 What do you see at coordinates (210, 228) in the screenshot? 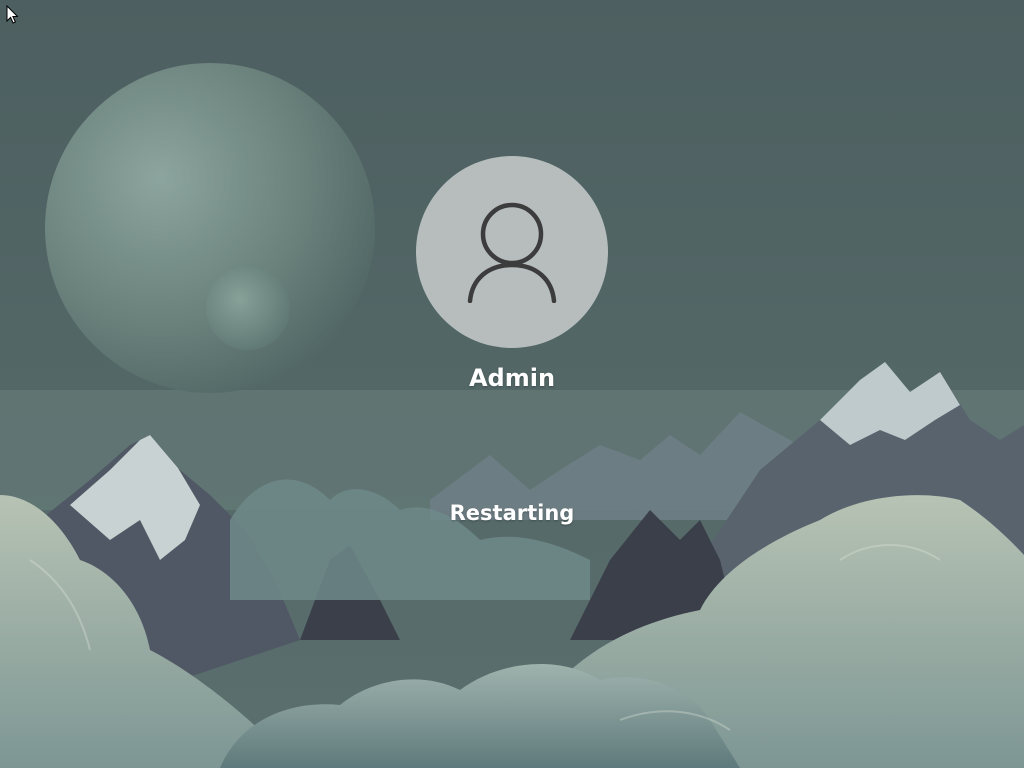
I see `large-planet` at bounding box center [210, 228].